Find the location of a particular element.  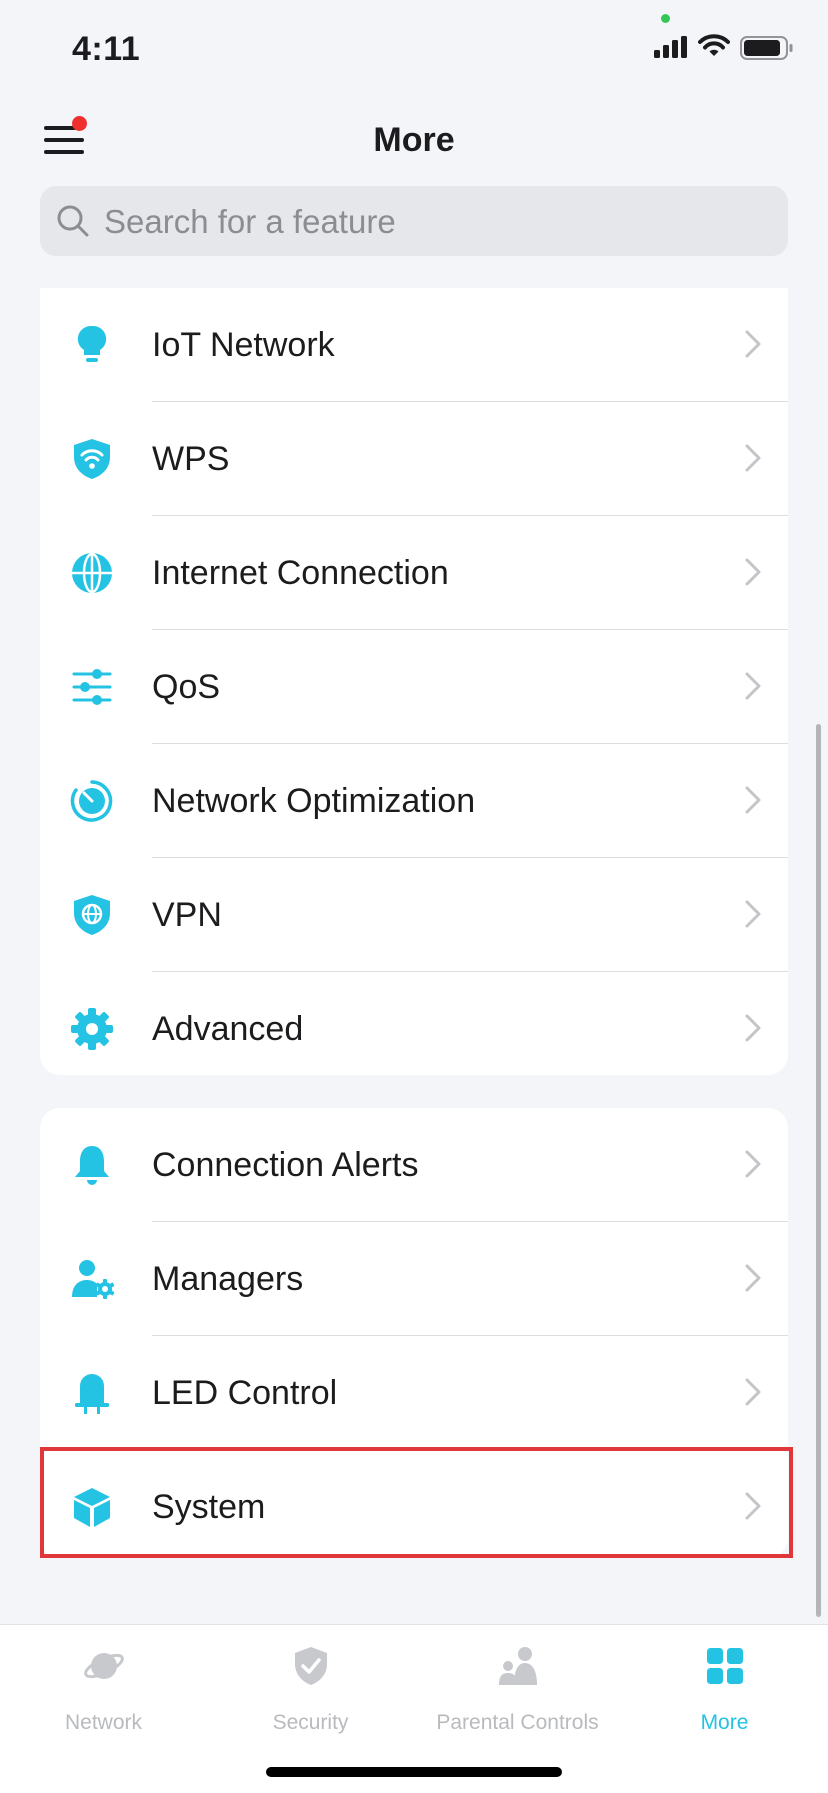

search-input is located at coordinates (434, 222).